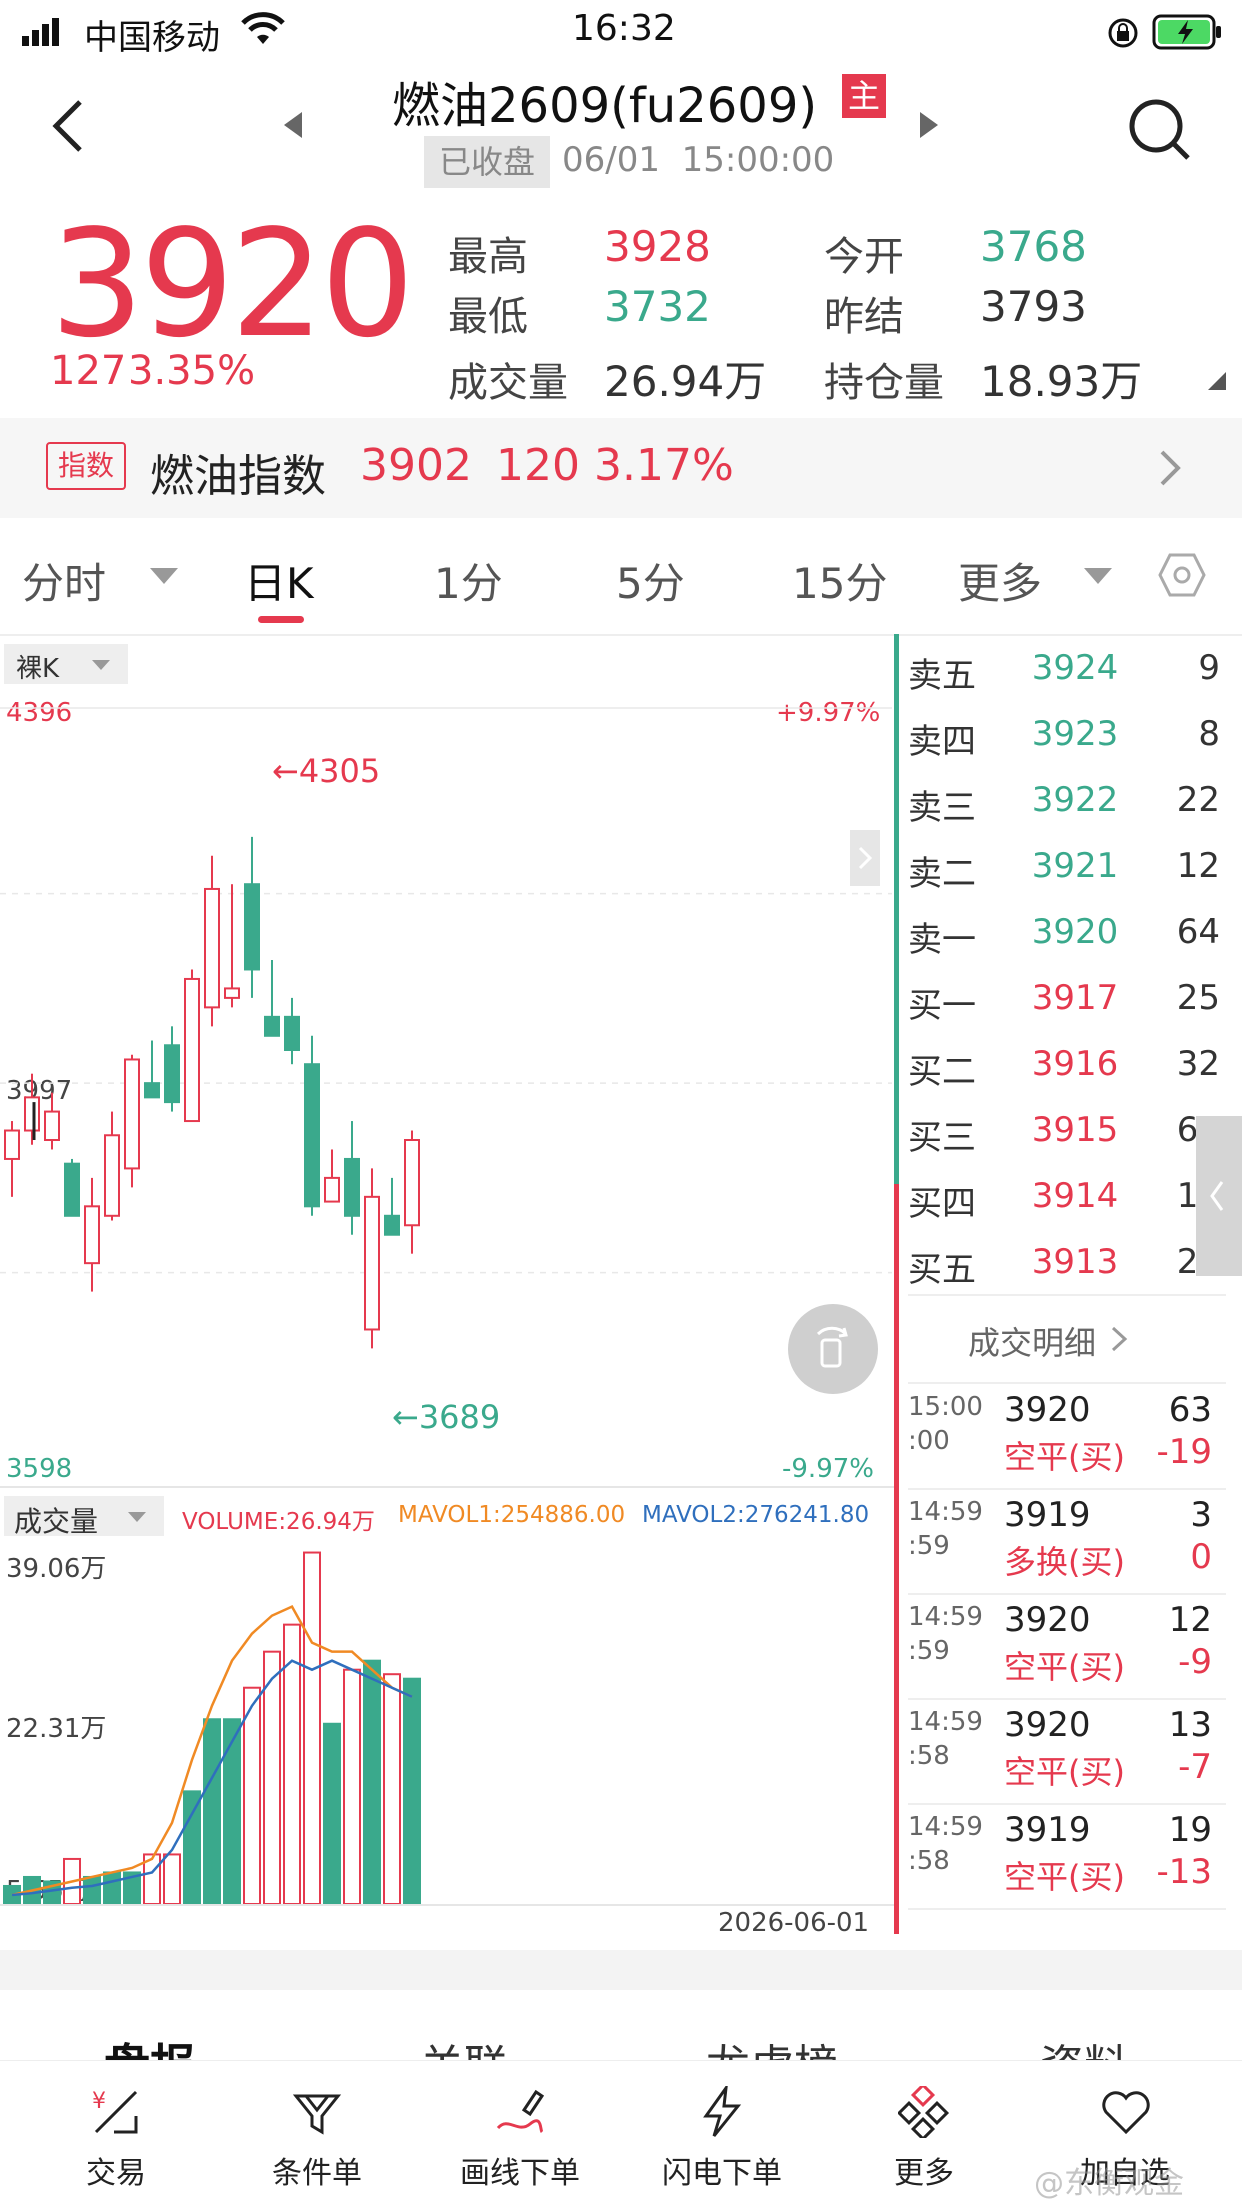 This screenshot has width=1242, height=2208. What do you see at coordinates (1047, 1515) in the screenshot?
I see `trade-price: 3919` at bounding box center [1047, 1515].